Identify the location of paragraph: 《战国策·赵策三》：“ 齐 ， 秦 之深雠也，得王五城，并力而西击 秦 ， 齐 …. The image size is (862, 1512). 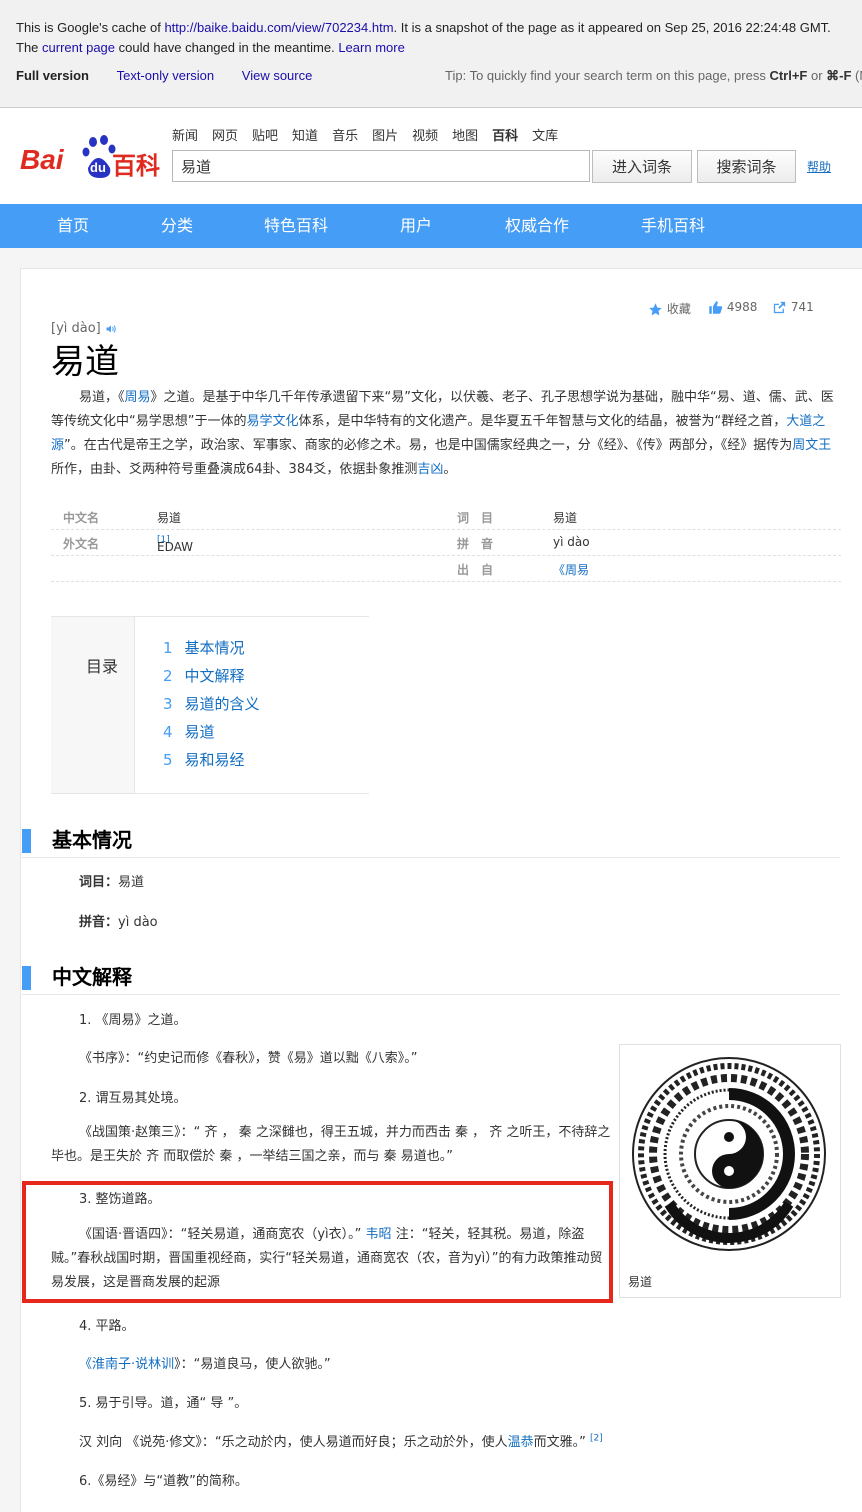
(331, 1144).